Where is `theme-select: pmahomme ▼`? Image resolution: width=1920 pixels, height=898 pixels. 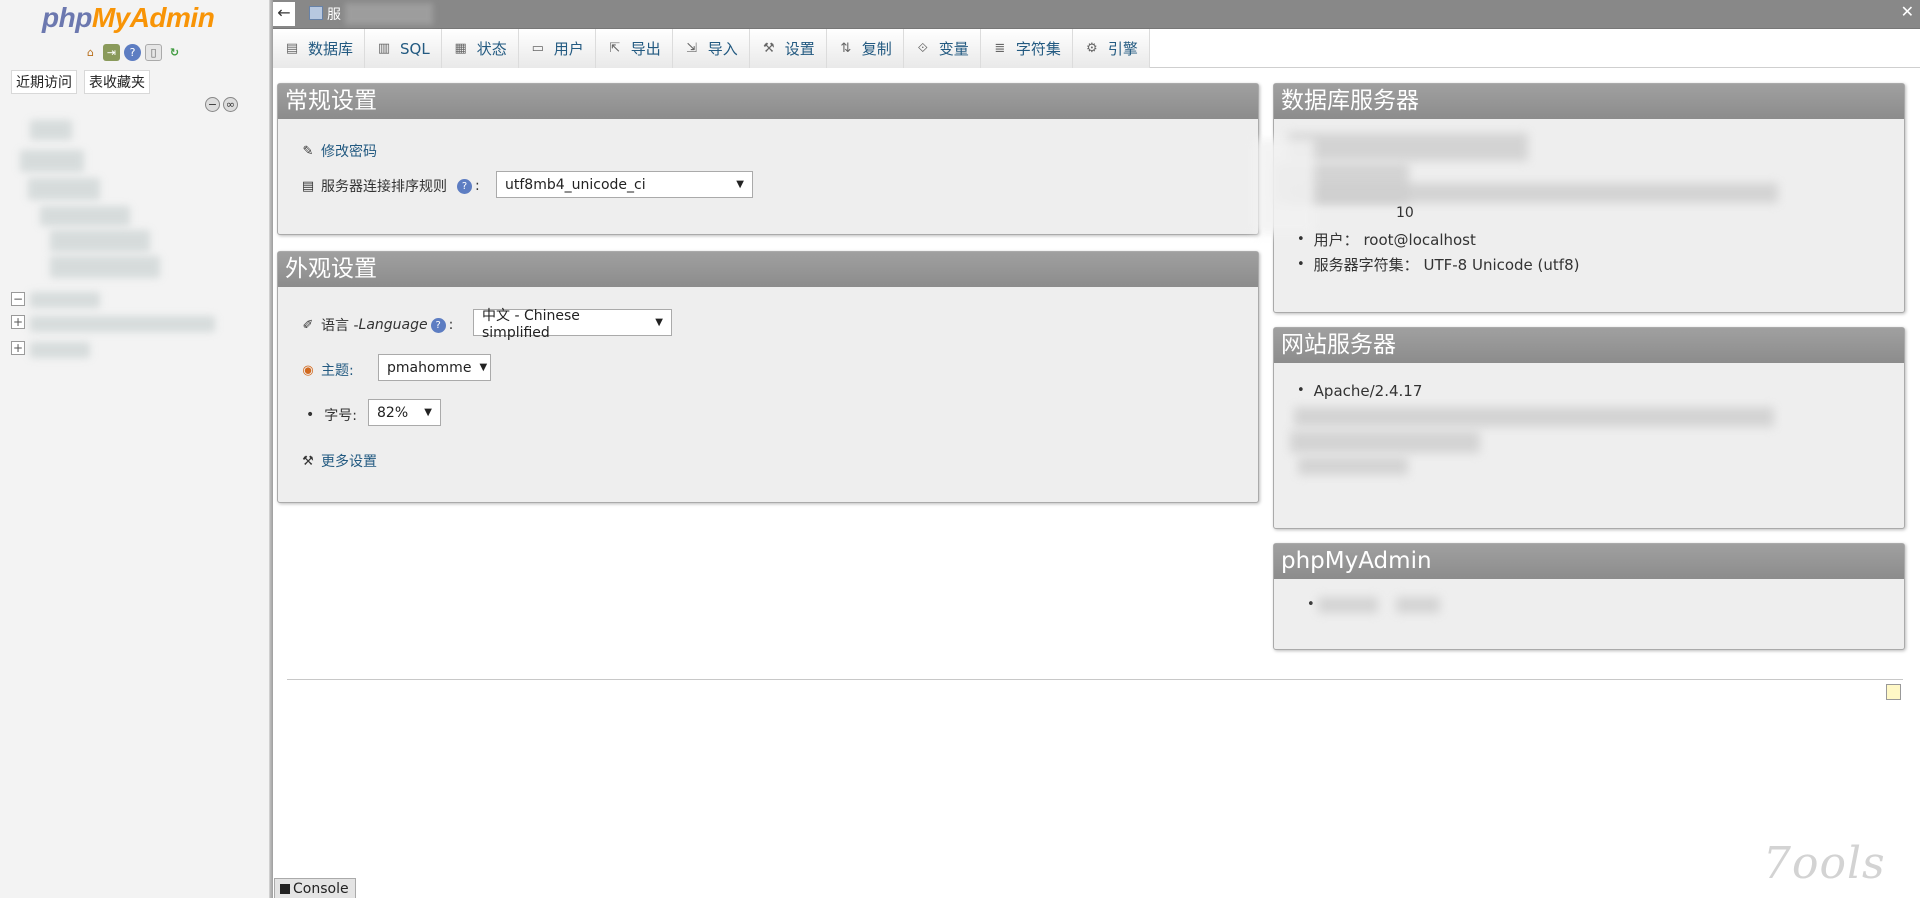
theme-select: pmahomme ▼ is located at coordinates (434, 367).